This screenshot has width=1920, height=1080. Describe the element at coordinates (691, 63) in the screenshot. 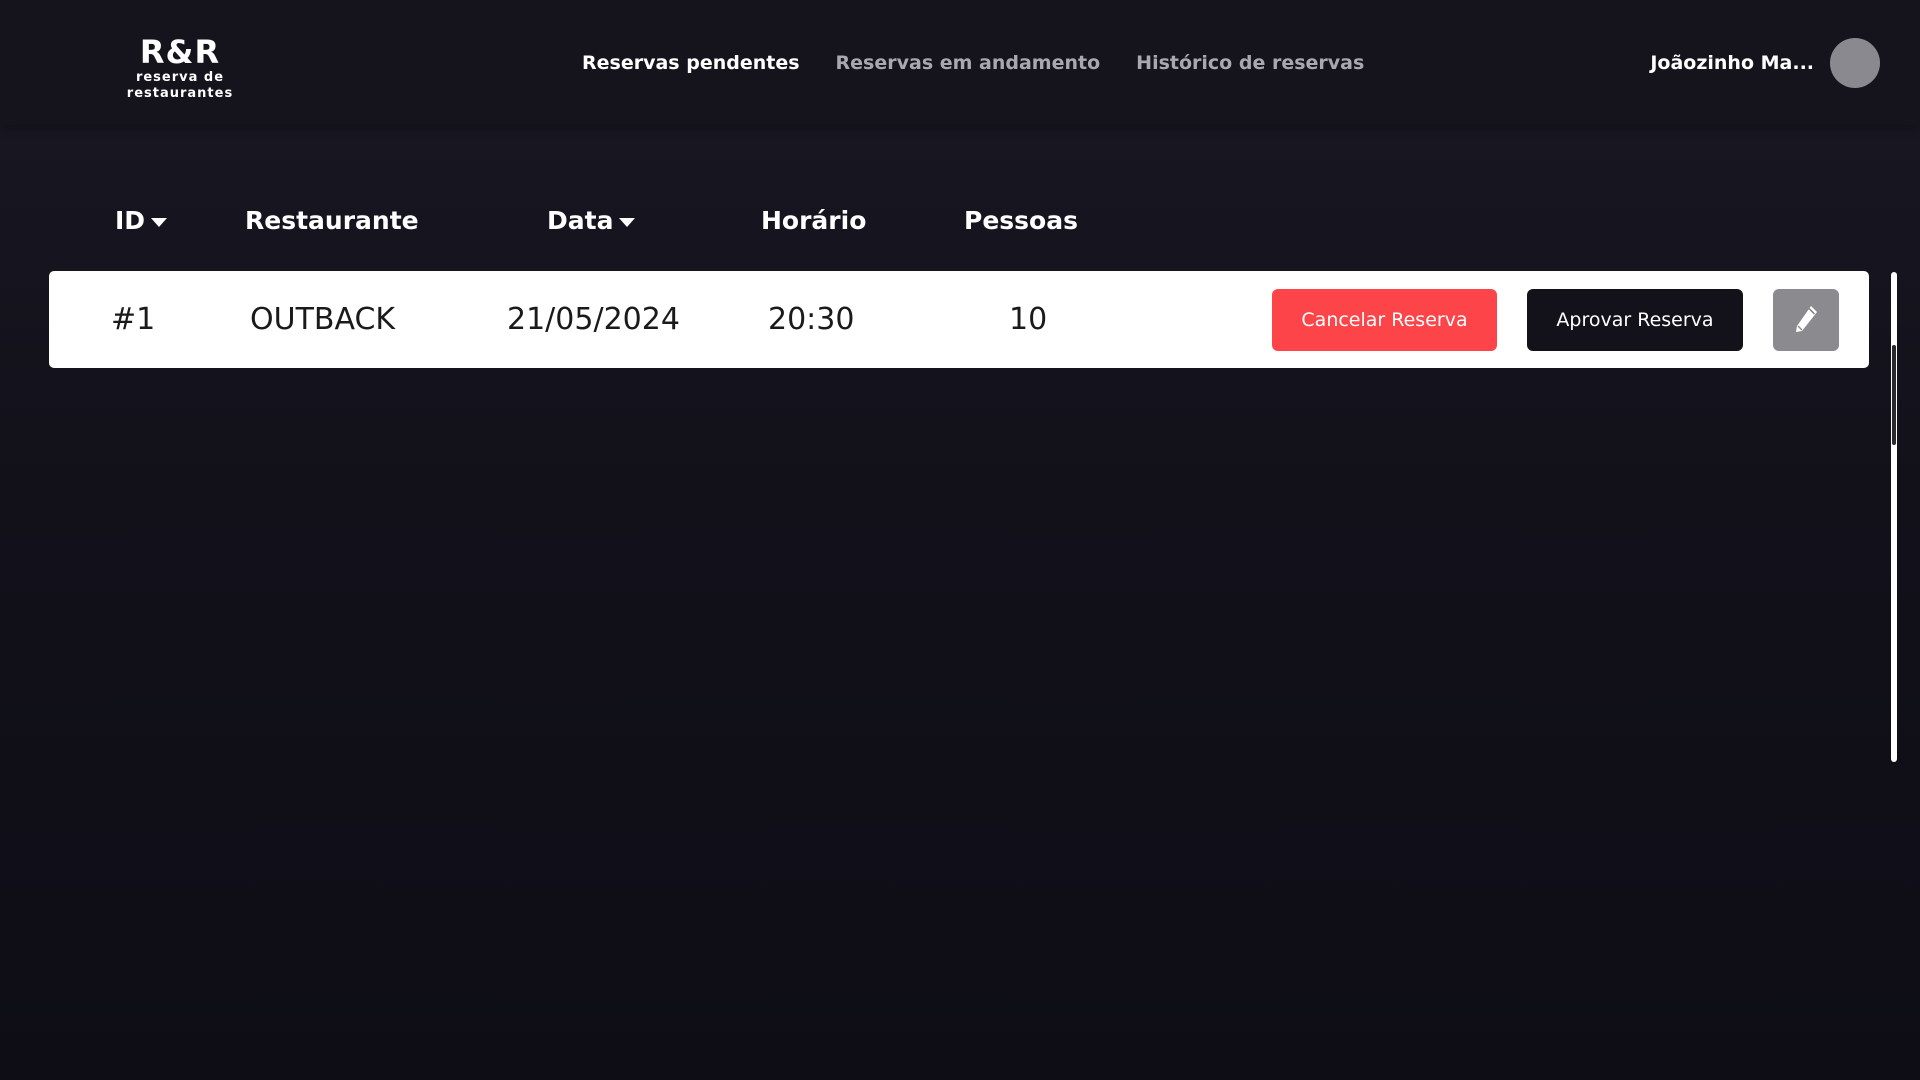

I see `nav-reservas-pendentes: Reservas pendentes` at that location.